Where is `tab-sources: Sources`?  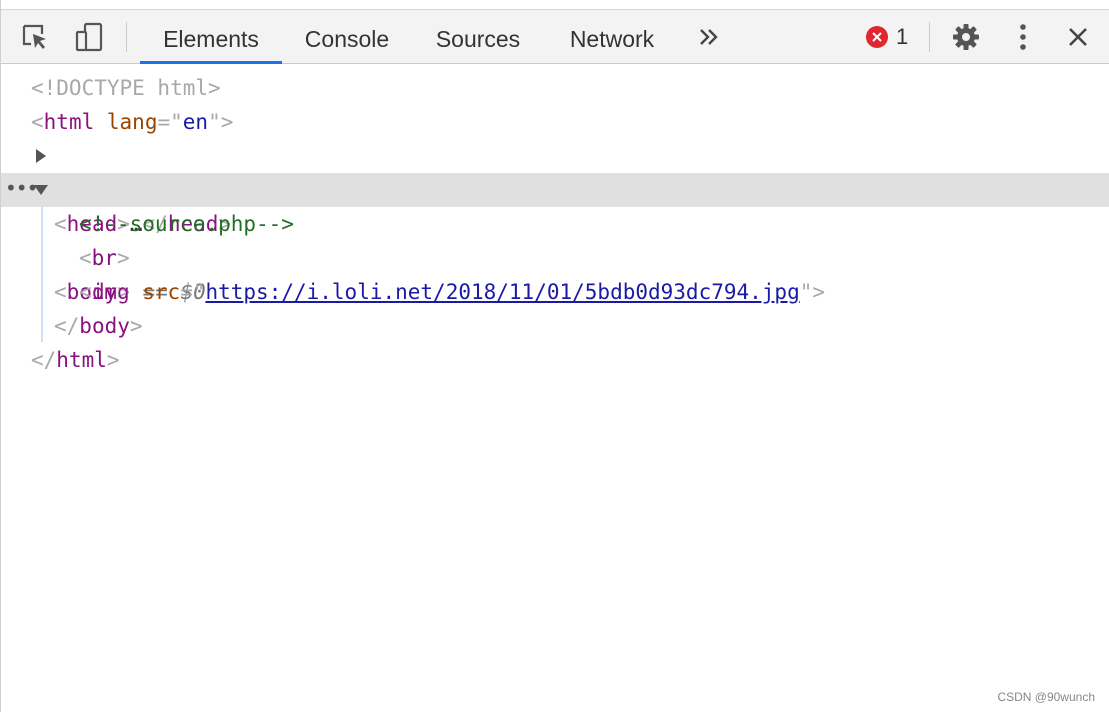
tab-sources: Sources is located at coordinates (478, 37).